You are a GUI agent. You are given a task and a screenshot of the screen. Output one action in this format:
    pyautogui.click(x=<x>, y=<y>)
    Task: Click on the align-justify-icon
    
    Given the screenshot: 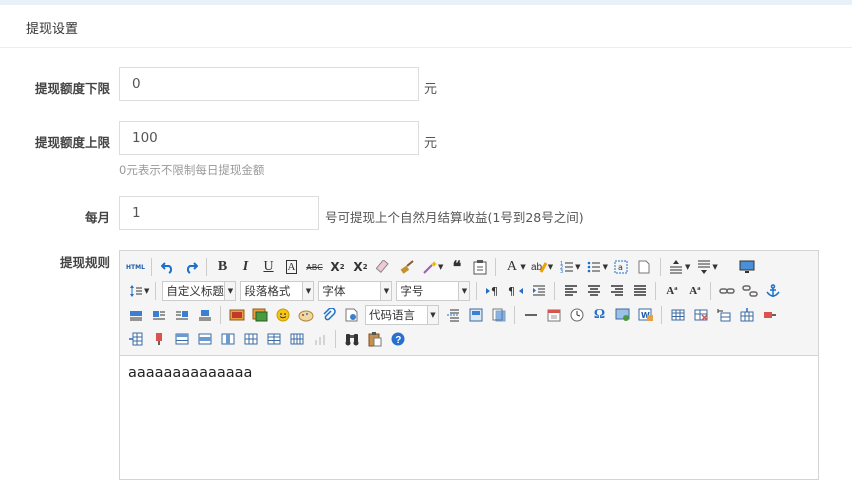 What is the action you would take?
    pyautogui.click(x=640, y=291)
    